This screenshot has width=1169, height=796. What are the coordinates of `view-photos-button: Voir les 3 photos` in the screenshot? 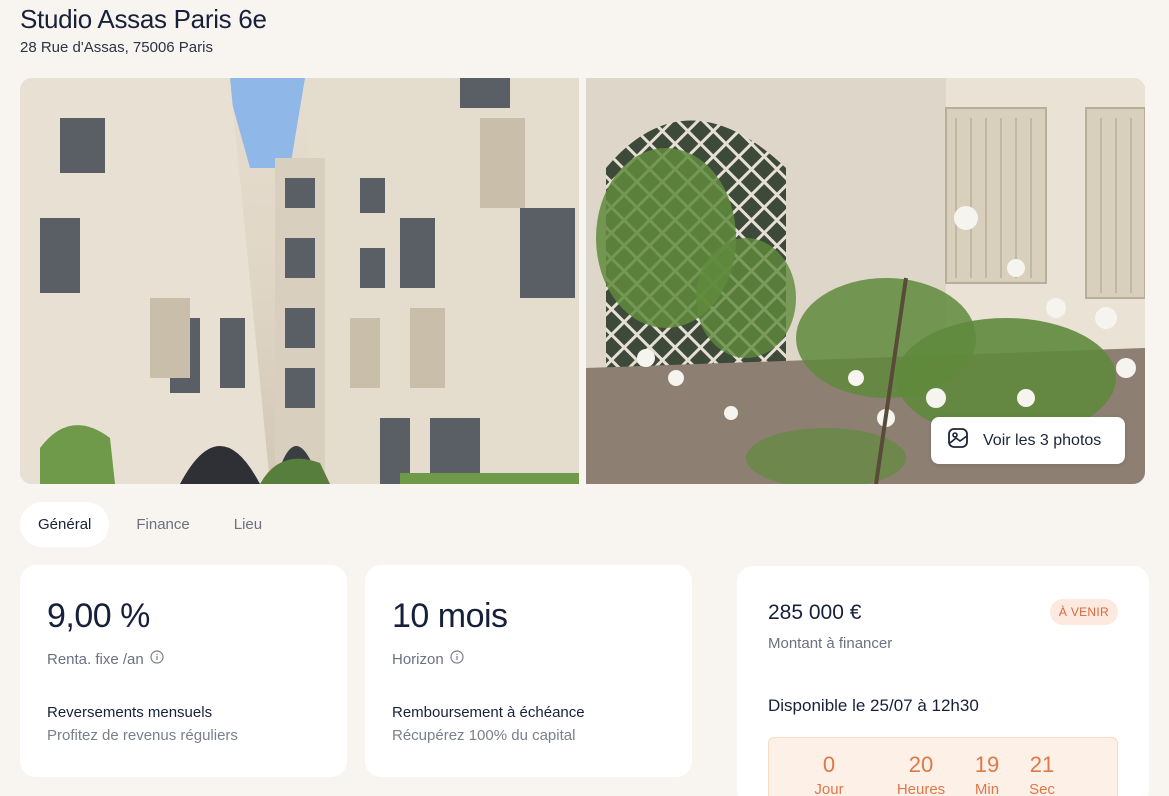 It's located at (1028, 440).